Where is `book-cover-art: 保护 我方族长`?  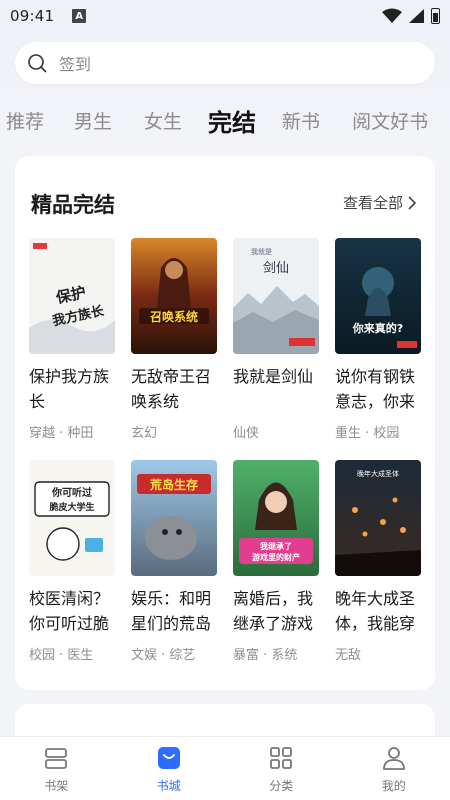
book-cover-art: 保护 我方族长 is located at coordinates (72, 296).